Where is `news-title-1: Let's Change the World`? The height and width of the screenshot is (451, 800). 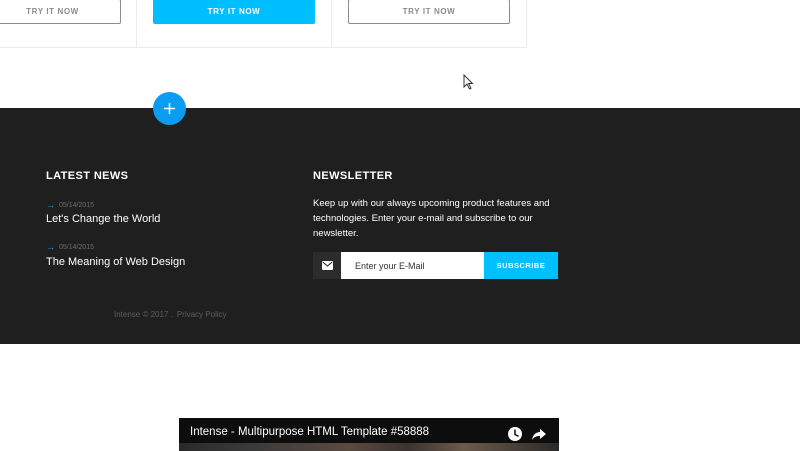
news-title-1: Let's Change the World is located at coordinates (103, 219).